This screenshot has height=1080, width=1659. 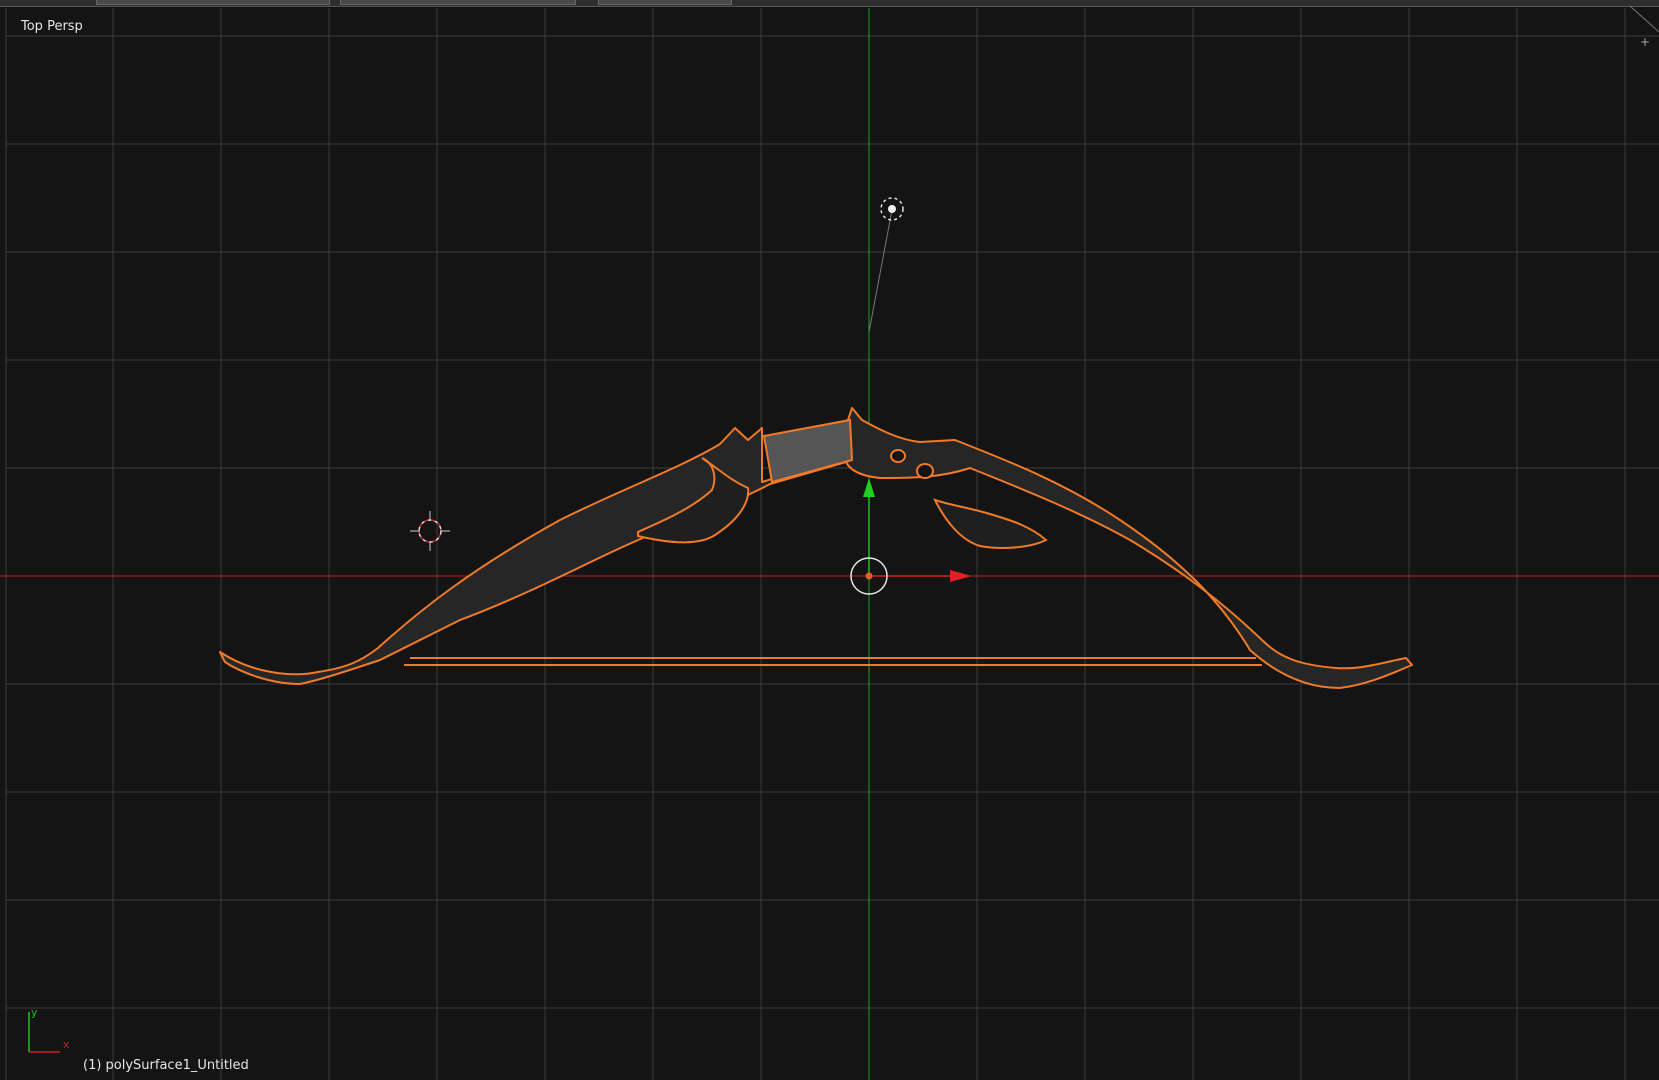 What do you see at coordinates (166, 1065) in the screenshot?
I see `active-object-label: (1) polySurface1_Untitled` at bounding box center [166, 1065].